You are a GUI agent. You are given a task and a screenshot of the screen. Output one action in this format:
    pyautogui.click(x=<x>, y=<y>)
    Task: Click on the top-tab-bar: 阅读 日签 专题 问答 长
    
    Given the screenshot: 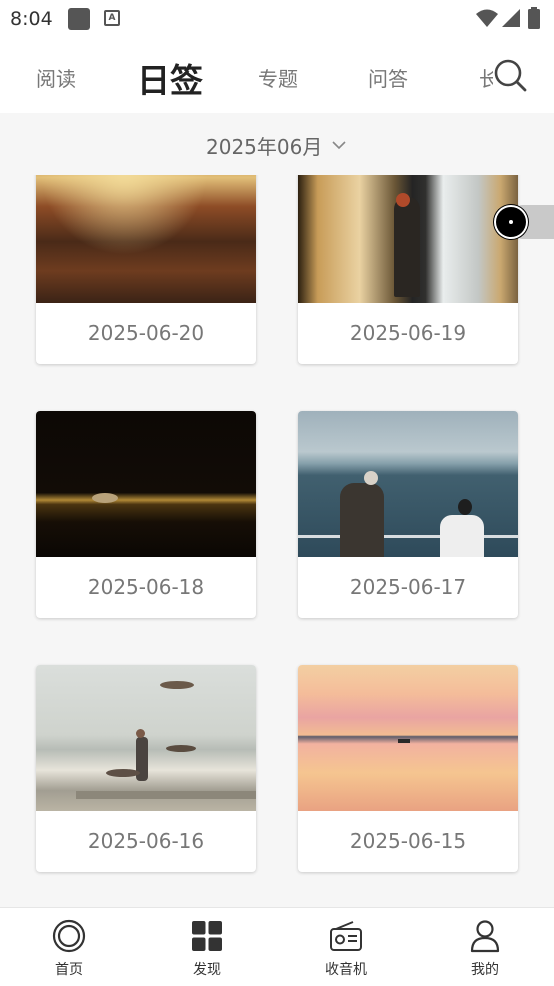 What is the action you would take?
    pyautogui.click(x=277, y=76)
    